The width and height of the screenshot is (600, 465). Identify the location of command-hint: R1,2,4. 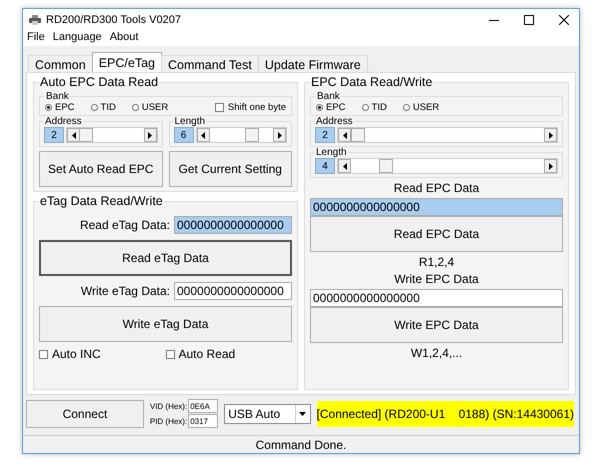
(437, 262).